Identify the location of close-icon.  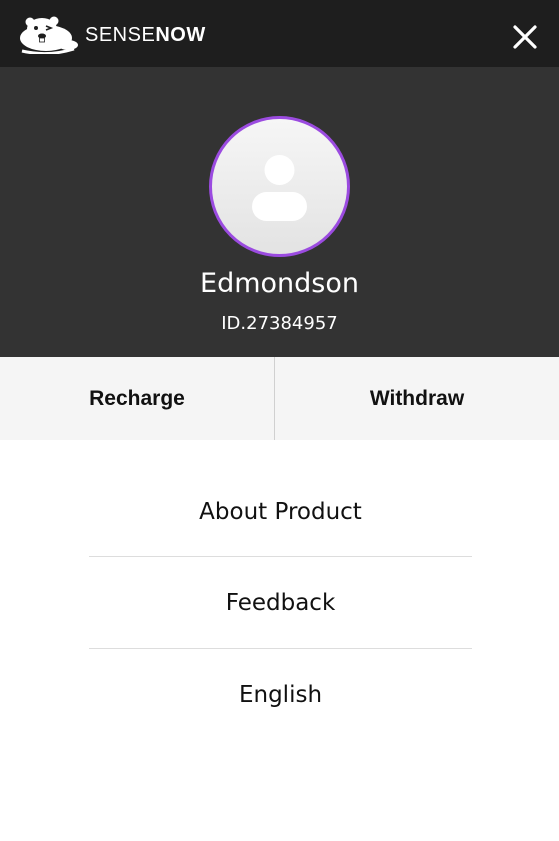
(525, 37).